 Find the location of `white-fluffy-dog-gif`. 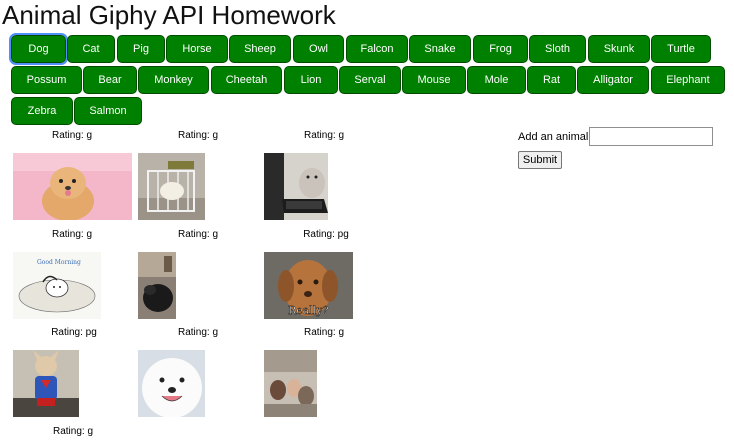

white-fluffy-dog-gif is located at coordinates (171, 383).